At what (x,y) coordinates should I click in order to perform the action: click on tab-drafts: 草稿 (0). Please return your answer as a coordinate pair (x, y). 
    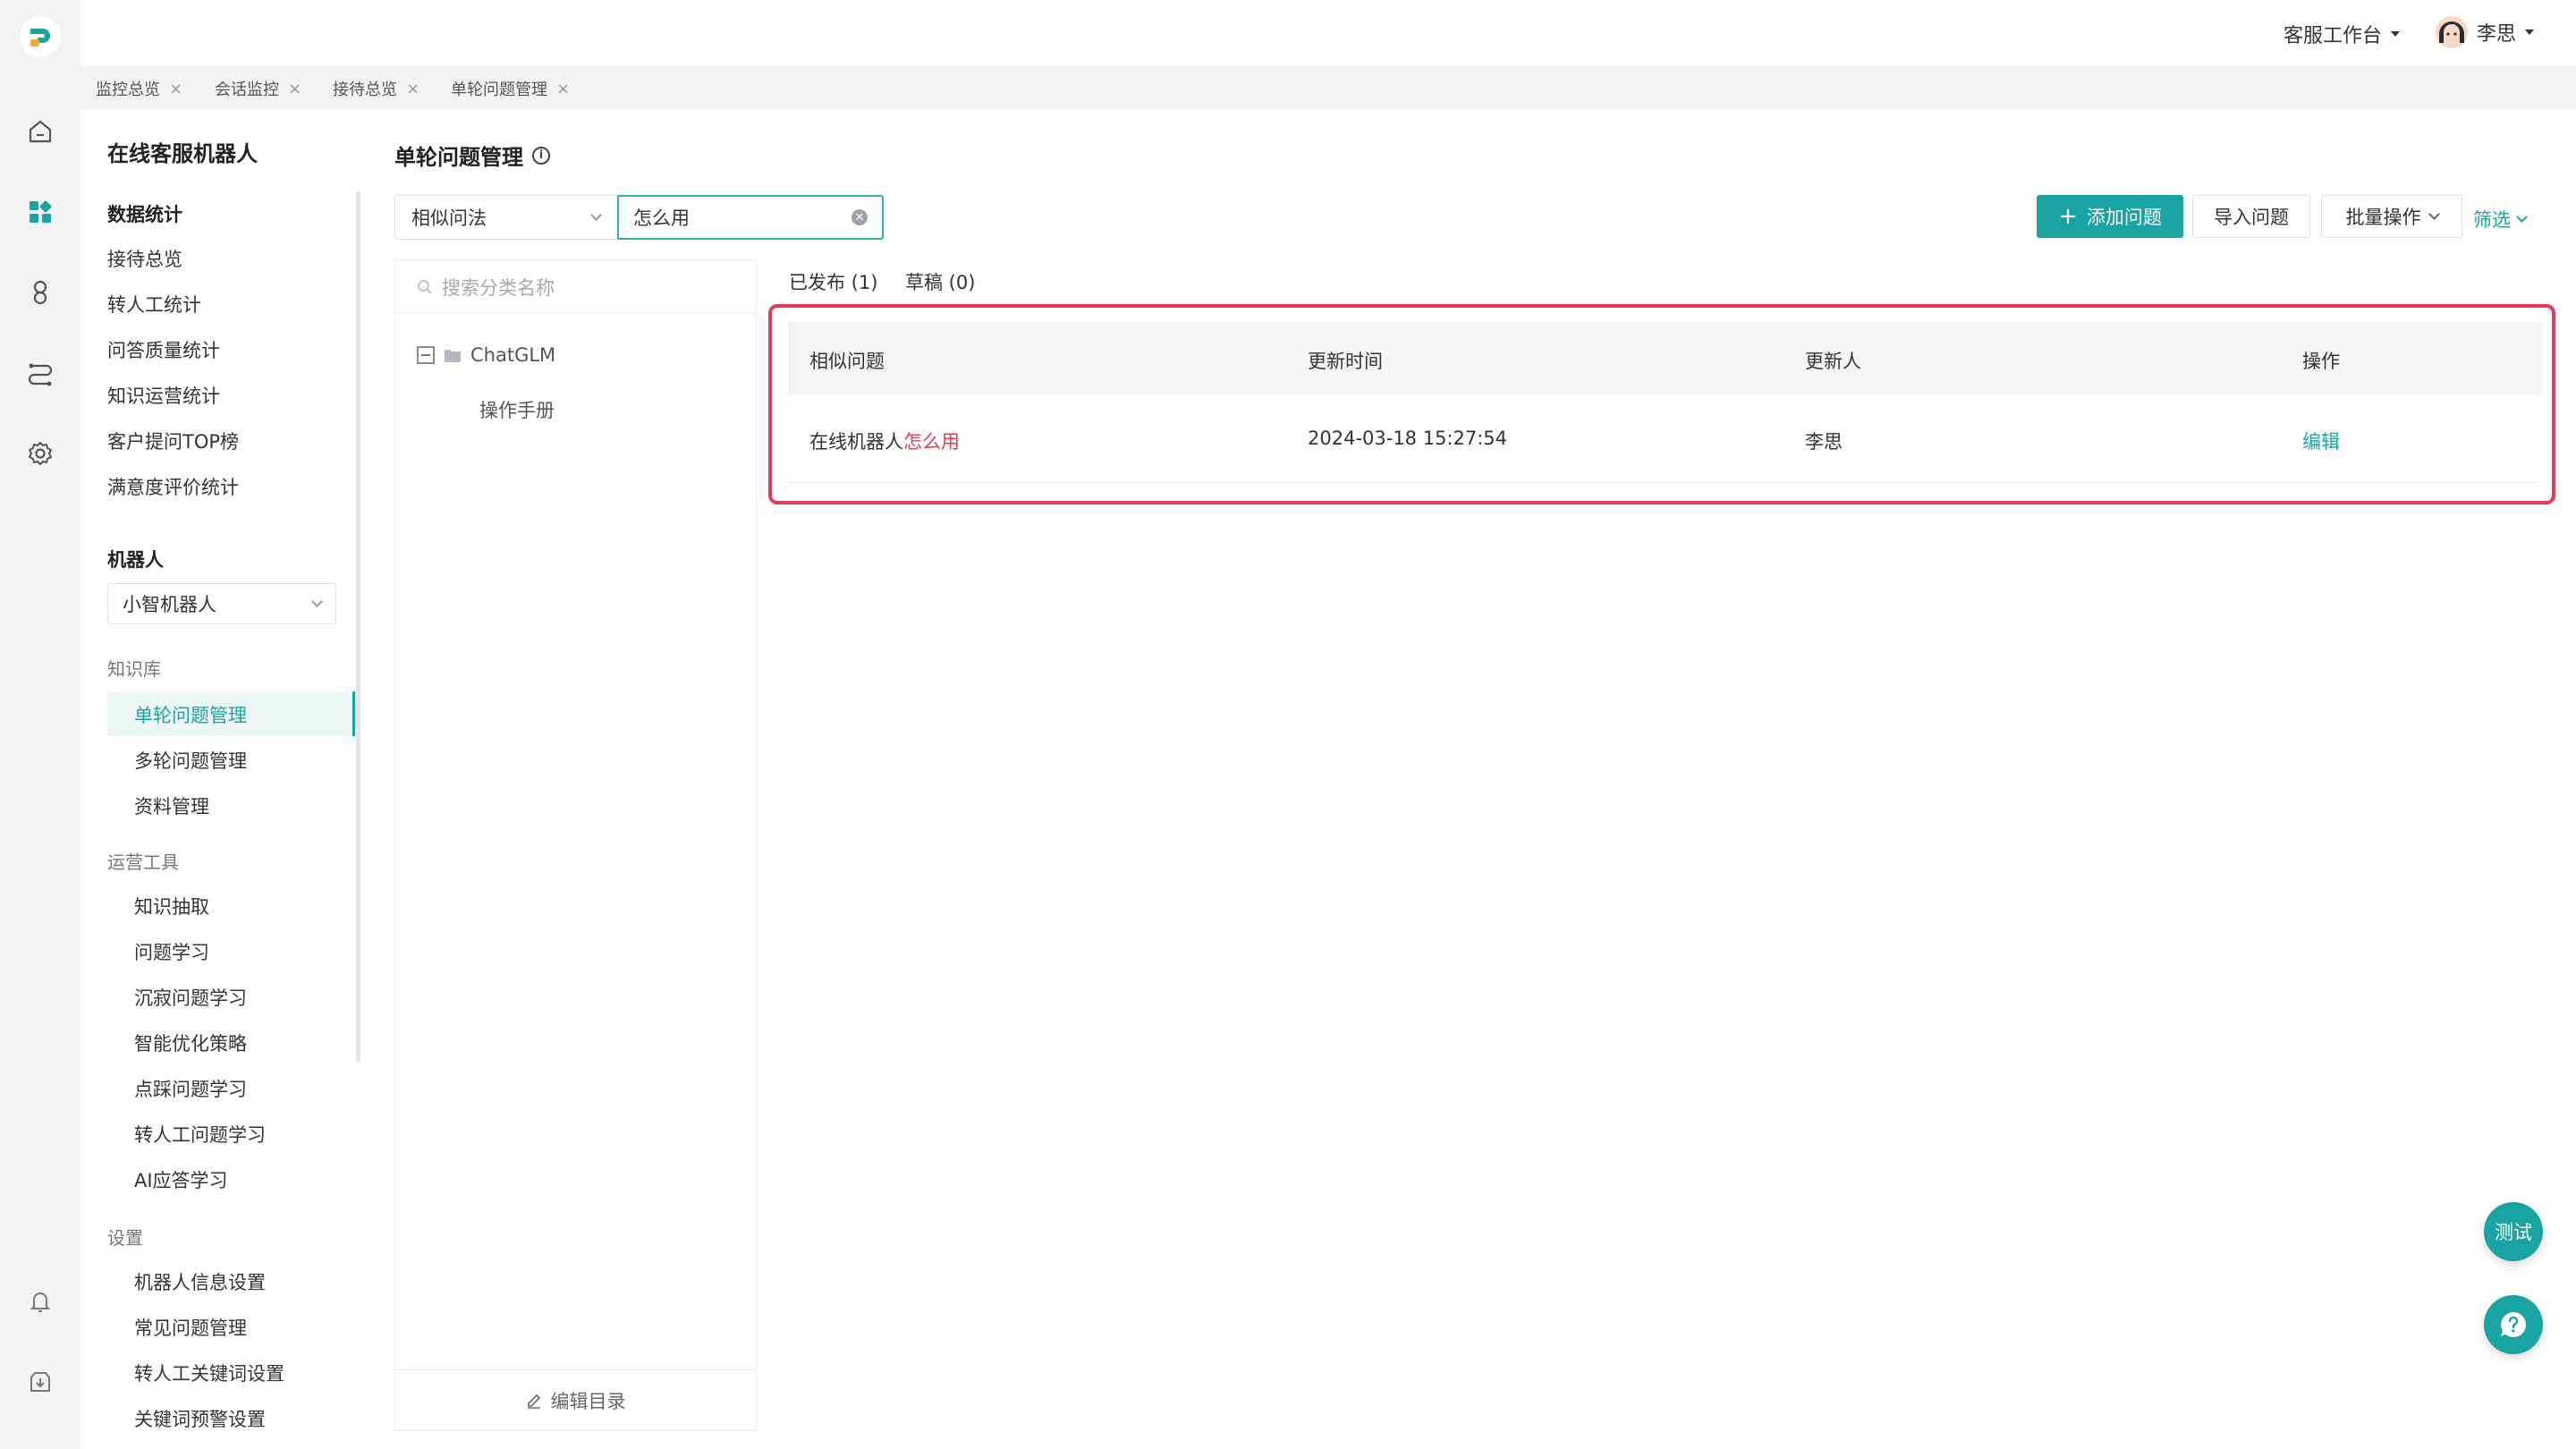
    Looking at the image, I should click on (940, 281).